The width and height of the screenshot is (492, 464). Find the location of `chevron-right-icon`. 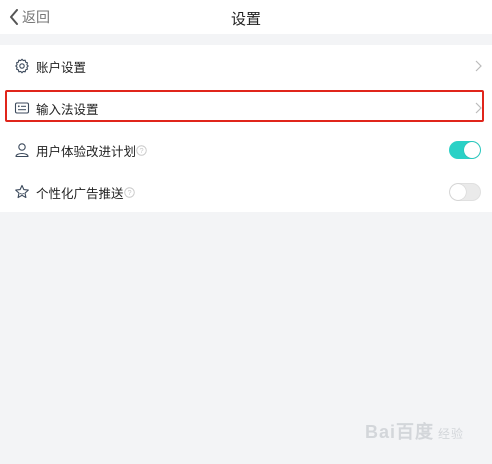

chevron-right-icon is located at coordinates (478, 66).